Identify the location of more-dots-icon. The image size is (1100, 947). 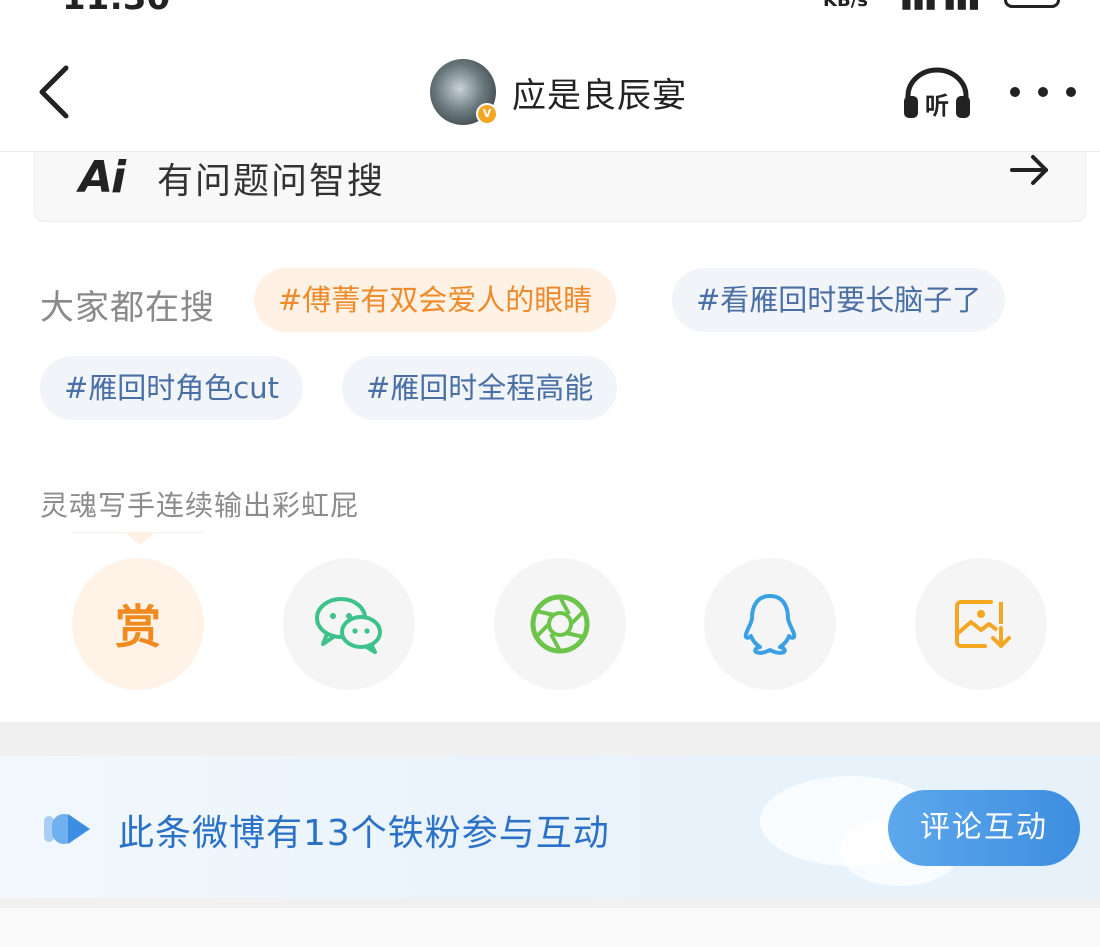
(1043, 92).